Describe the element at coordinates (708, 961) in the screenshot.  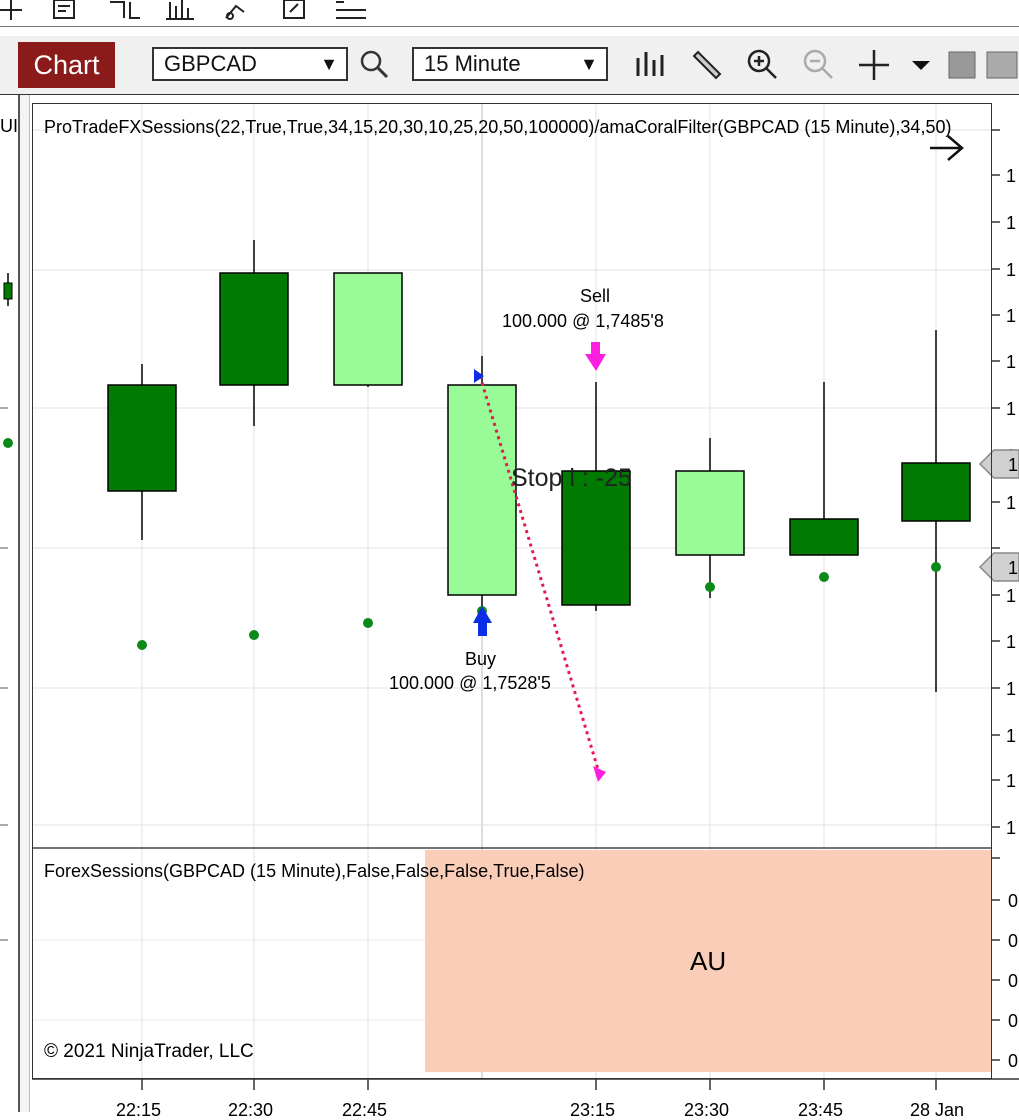
I see `session-label-au: AU` at that location.